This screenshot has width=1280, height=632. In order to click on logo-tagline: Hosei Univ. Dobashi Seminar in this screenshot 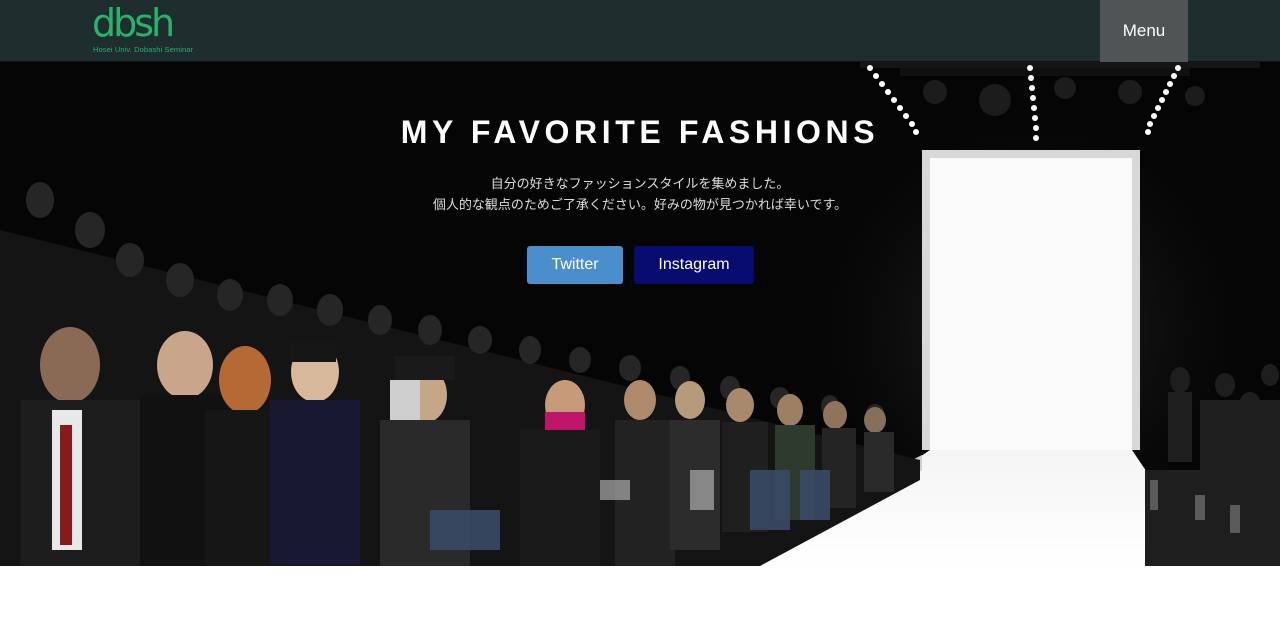, I will do `click(143, 49)`.